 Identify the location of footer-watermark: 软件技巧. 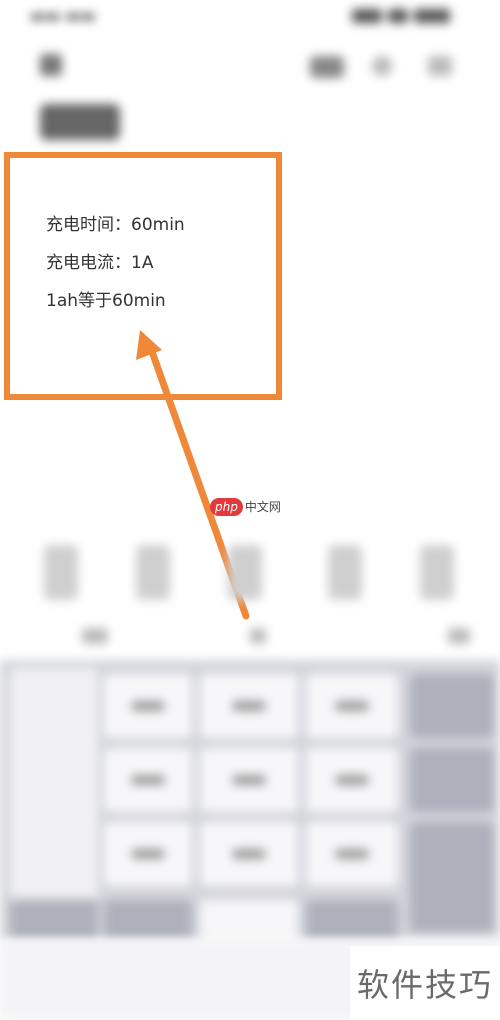
(425, 983).